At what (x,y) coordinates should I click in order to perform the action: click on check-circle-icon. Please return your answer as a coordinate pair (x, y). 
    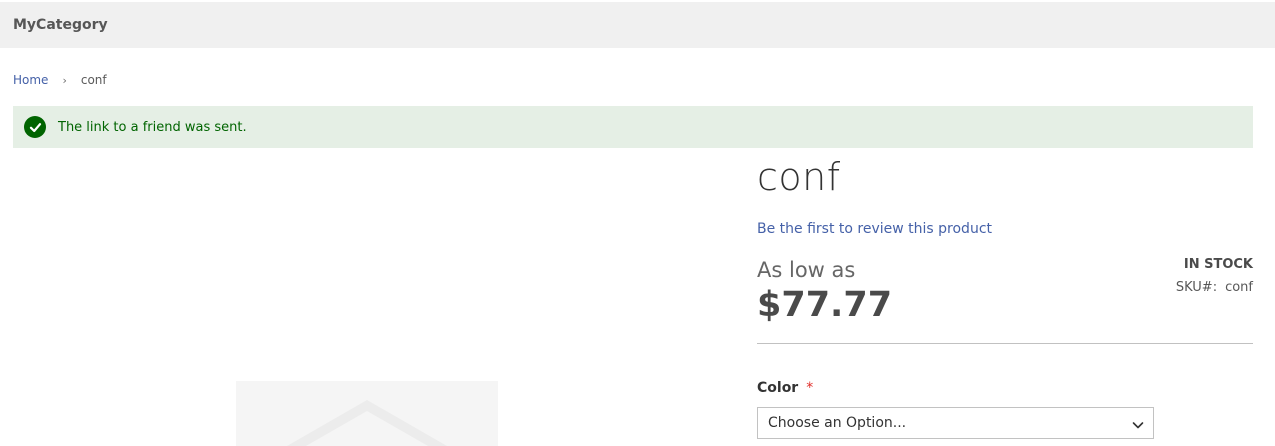
    Looking at the image, I should click on (35, 127).